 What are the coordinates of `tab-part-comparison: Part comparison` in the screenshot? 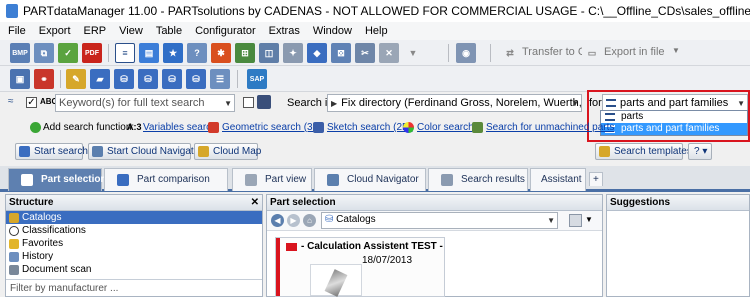 It's located at (166, 179).